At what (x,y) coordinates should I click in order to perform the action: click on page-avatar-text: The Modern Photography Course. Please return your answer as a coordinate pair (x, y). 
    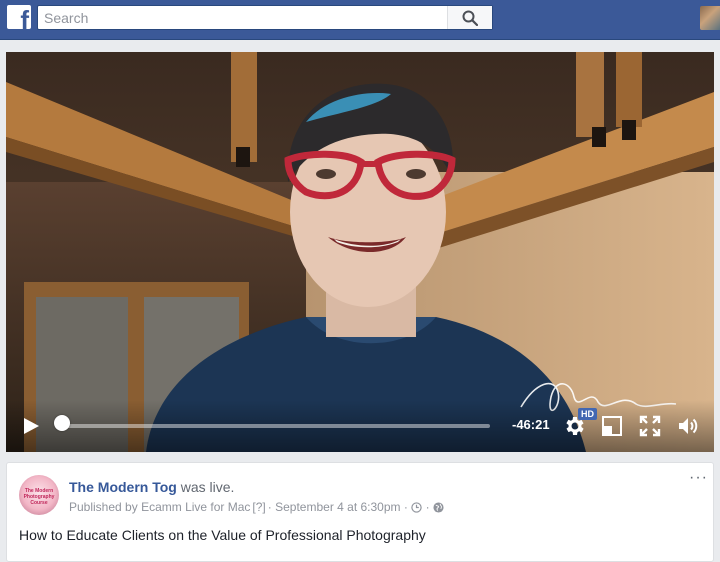
    Looking at the image, I should click on (39, 497).